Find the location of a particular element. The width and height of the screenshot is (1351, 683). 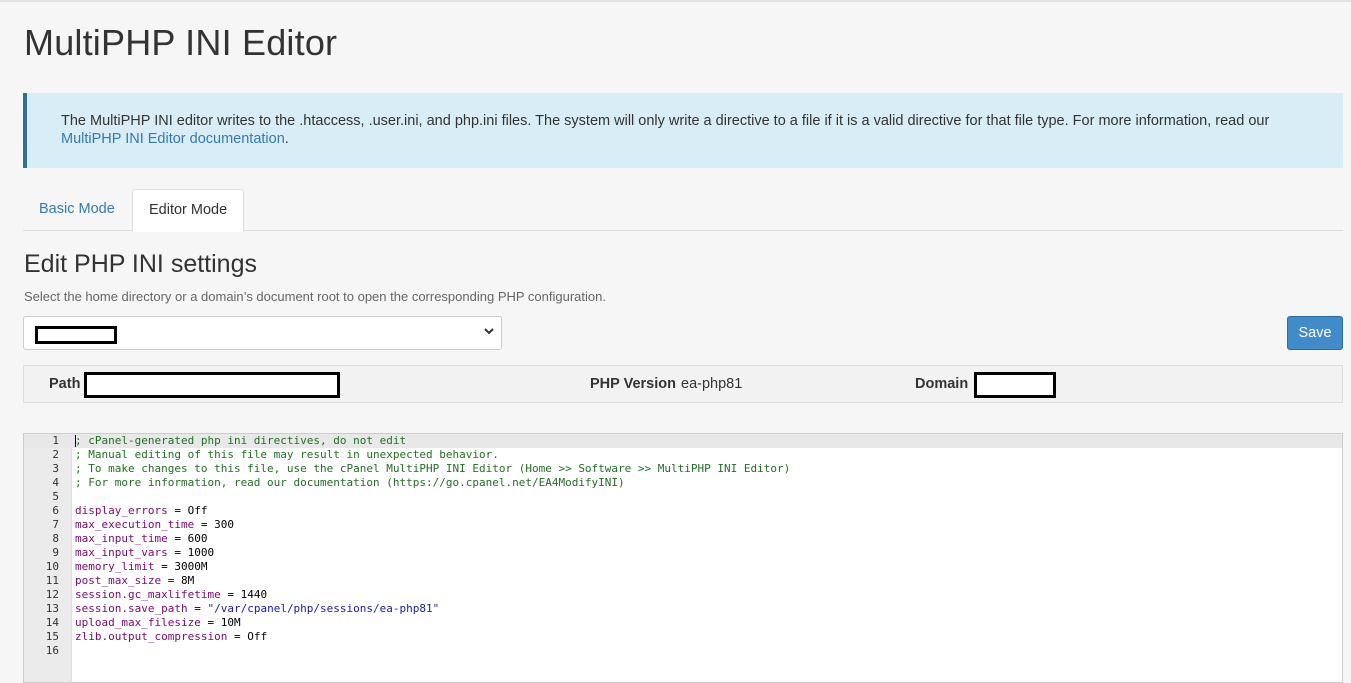

directive-name: max_execution_time is located at coordinates (135, 524).